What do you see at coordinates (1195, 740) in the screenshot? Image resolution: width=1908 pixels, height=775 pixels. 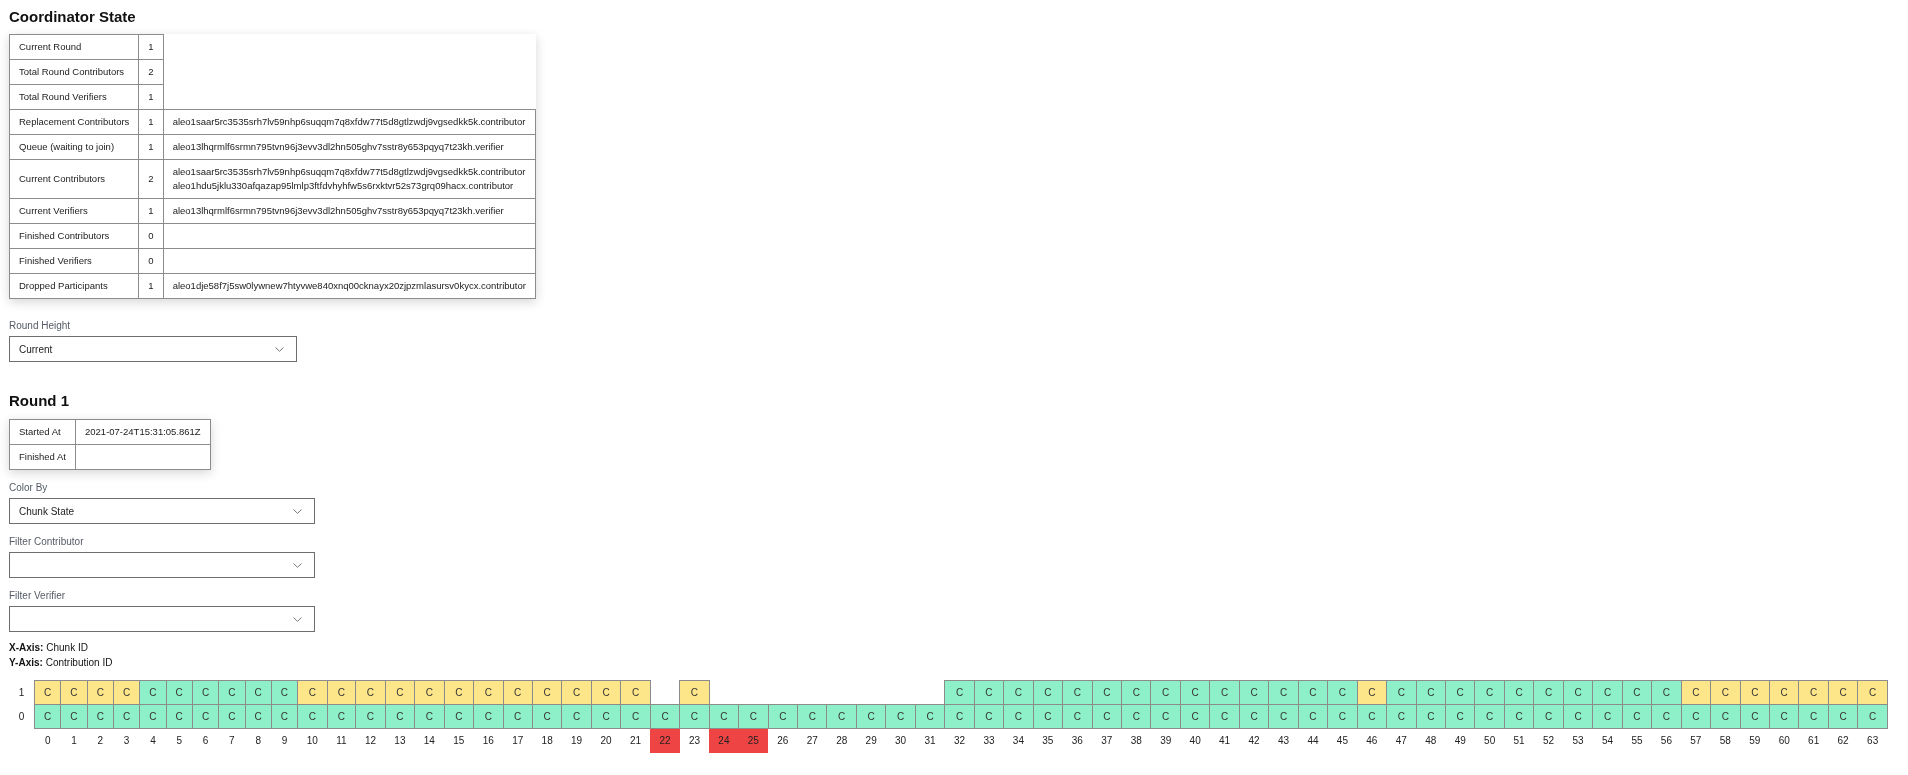 I see `chunk-id-label: 40` at bounding box center [1195, 740].